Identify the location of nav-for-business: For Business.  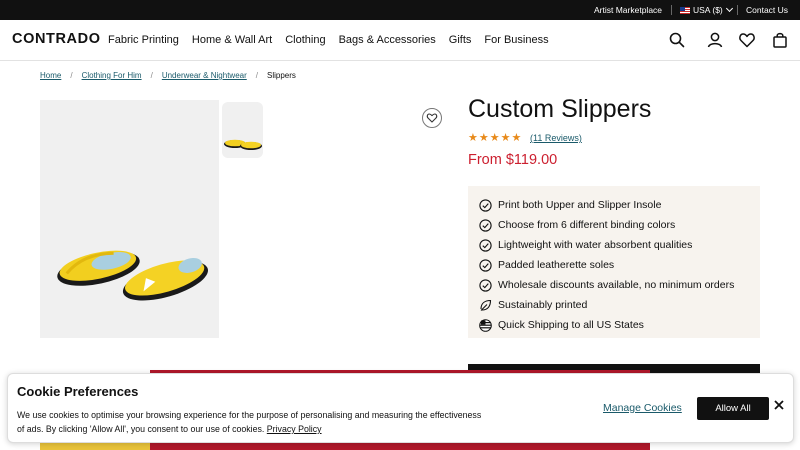
(516, 40).